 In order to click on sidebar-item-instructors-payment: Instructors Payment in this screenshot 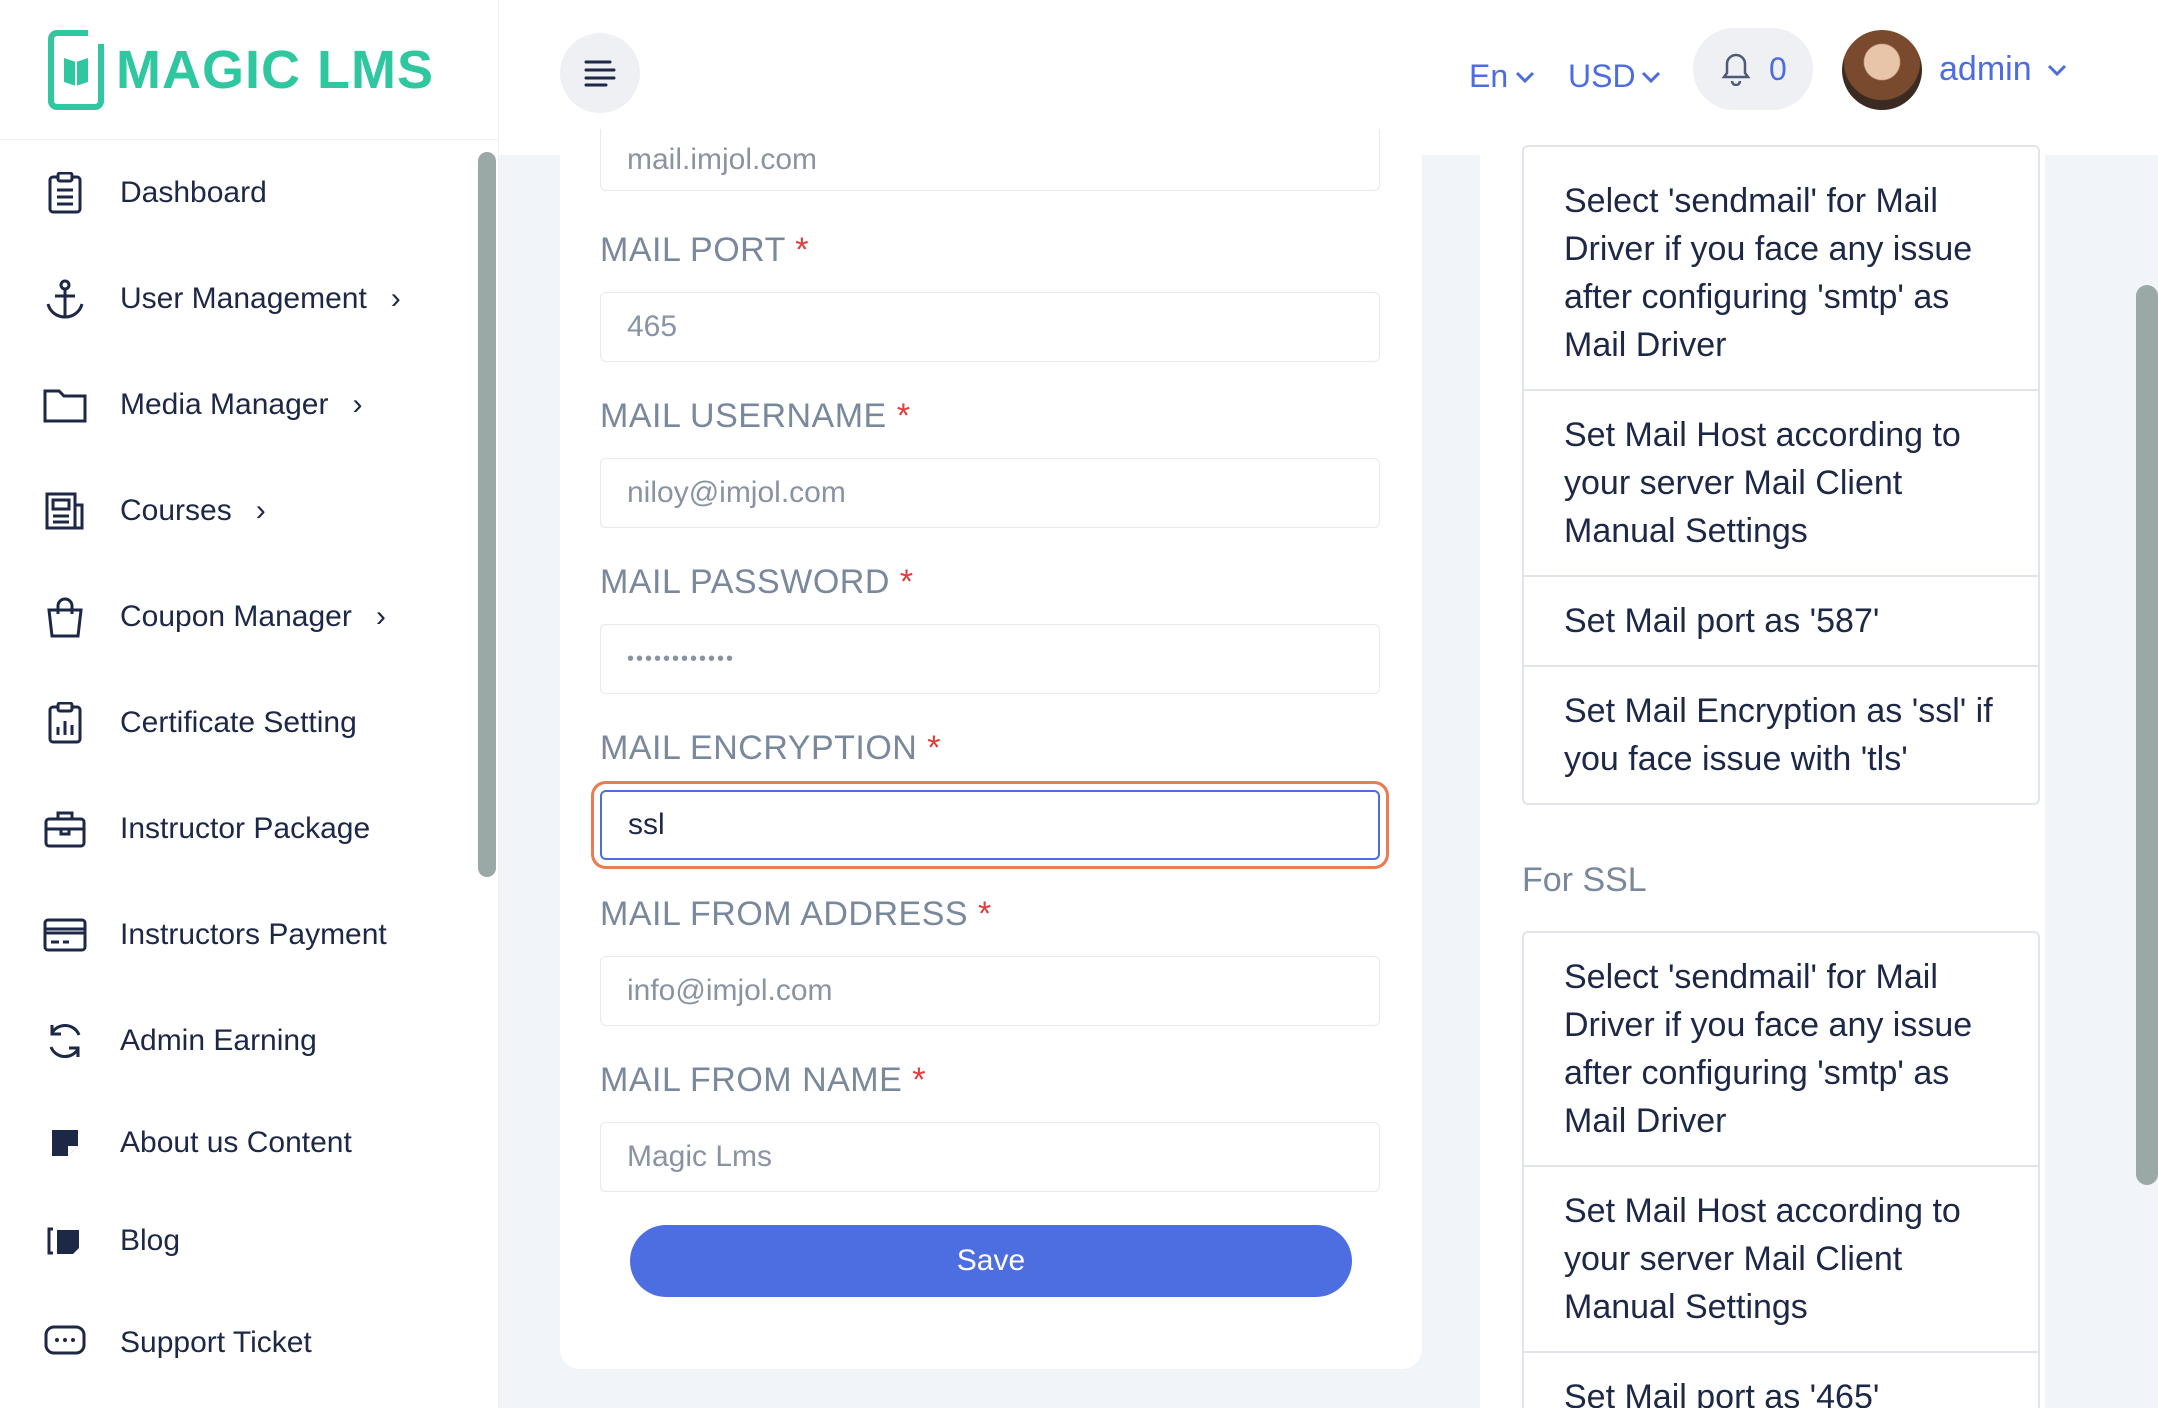, I will do `click(237, 935)`.